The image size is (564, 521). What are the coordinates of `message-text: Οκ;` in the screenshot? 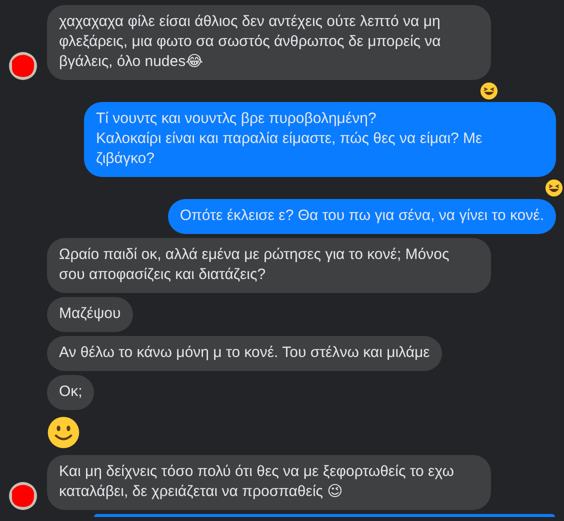 It's located at (70, 391).